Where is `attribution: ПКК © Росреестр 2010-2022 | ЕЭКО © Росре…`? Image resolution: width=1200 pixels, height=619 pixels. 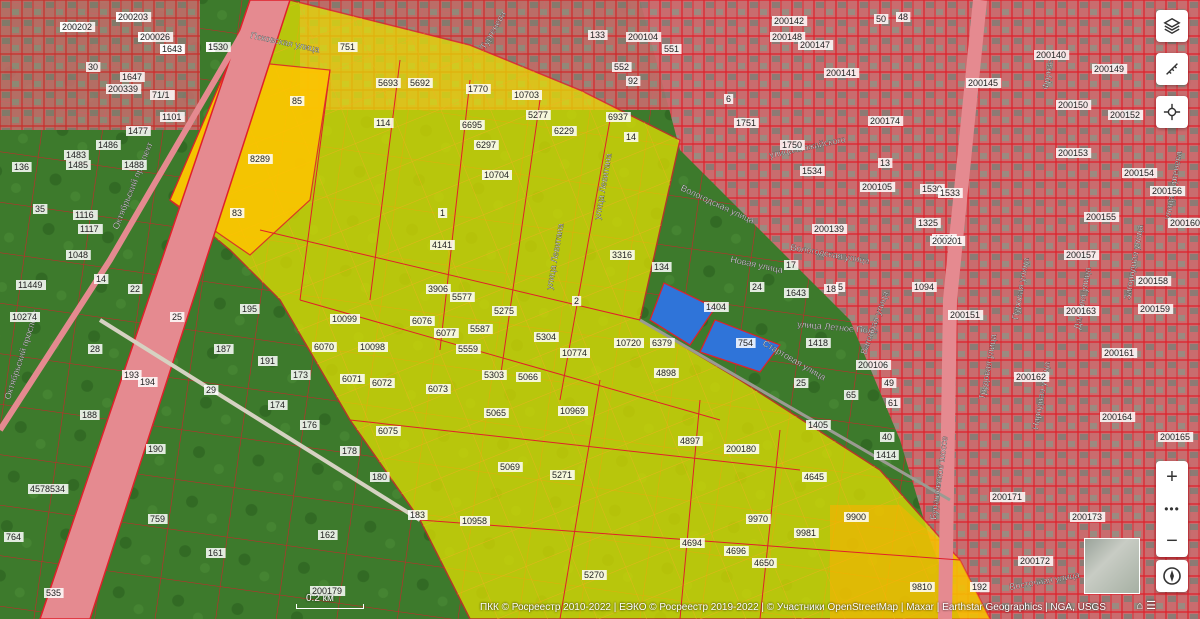 attribution: ПКК © Росреестр 2010-2022 | ЕЭКО © Росре… is located at coordinates (793, 607).